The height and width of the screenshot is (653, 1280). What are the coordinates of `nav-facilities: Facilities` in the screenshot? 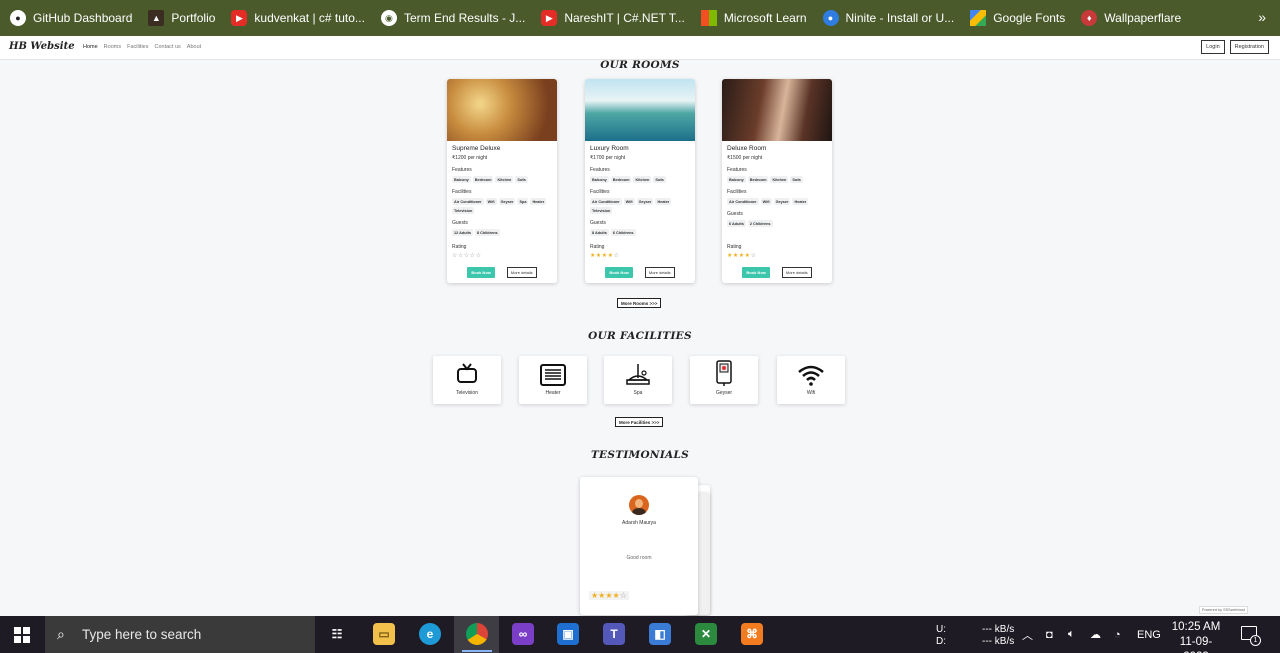 It's located at (137, 47).